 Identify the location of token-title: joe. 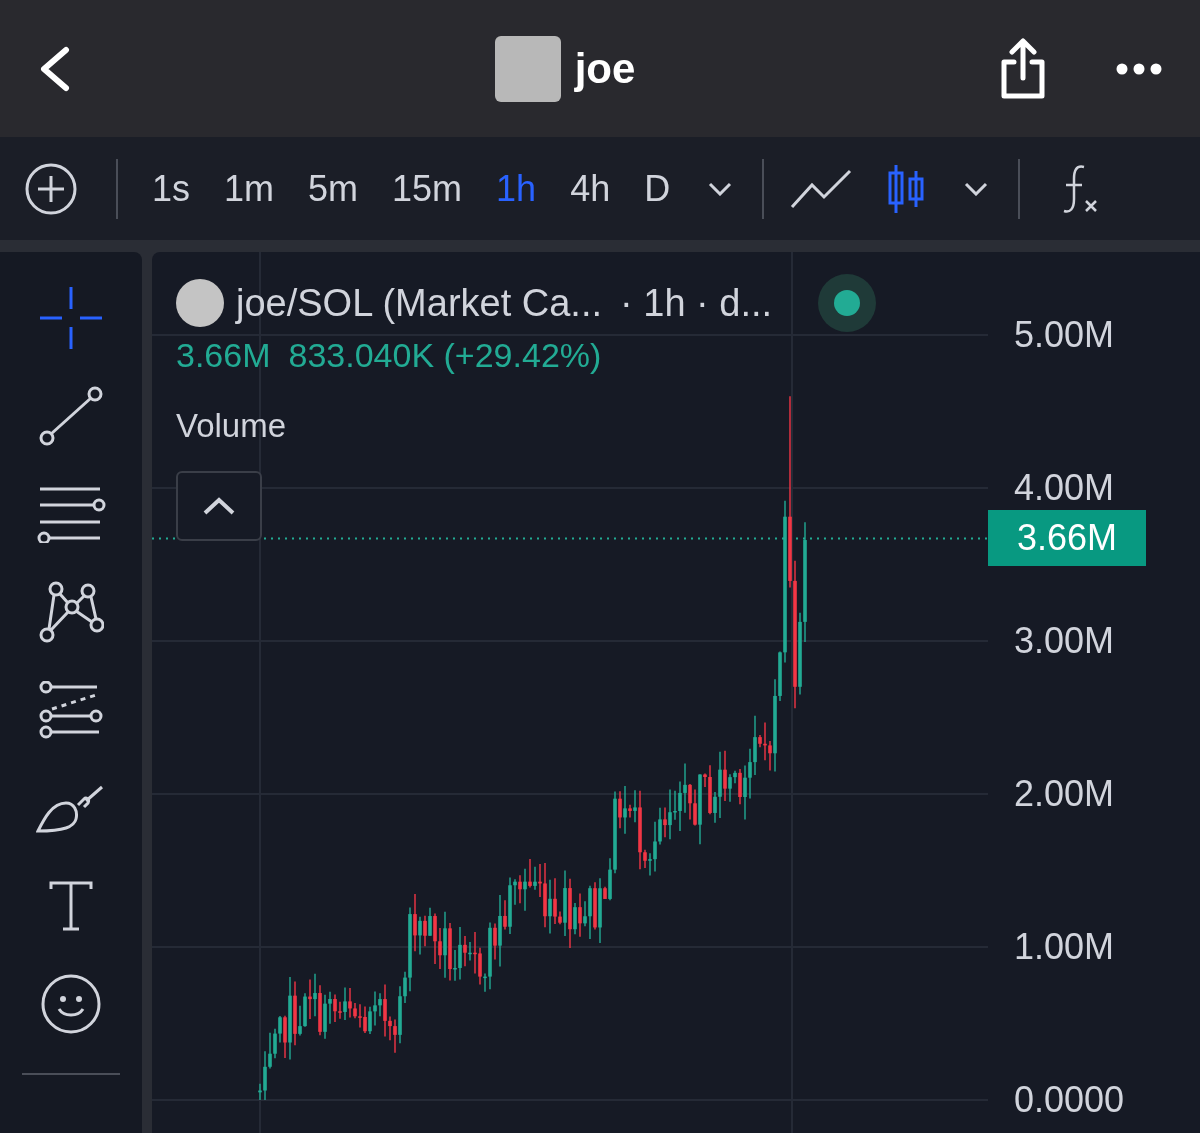
(605, 69).